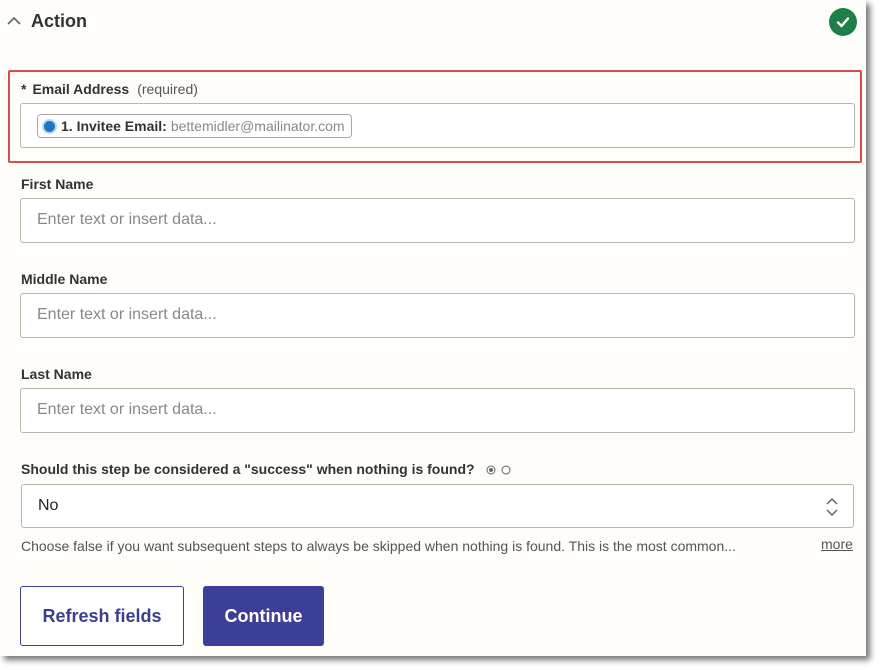  What do you see at coordinates (843, 22) in the screenshot?
I see `check-icon` at bounding box center [843, 22].